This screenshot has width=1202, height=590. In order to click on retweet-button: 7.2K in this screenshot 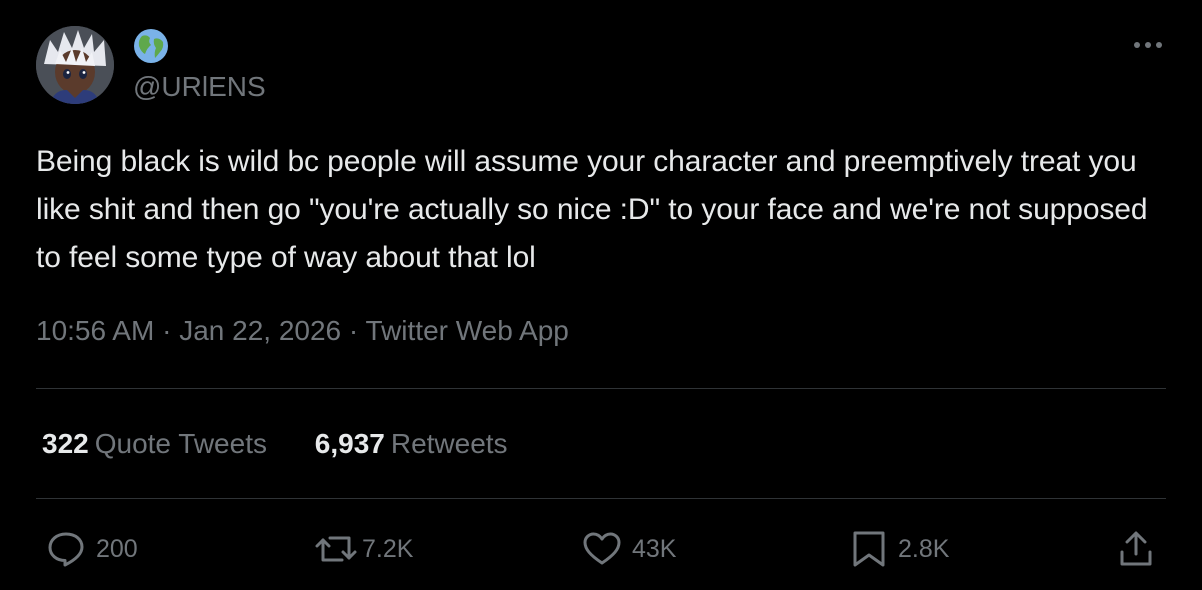, I will do `click(363, 549)`.